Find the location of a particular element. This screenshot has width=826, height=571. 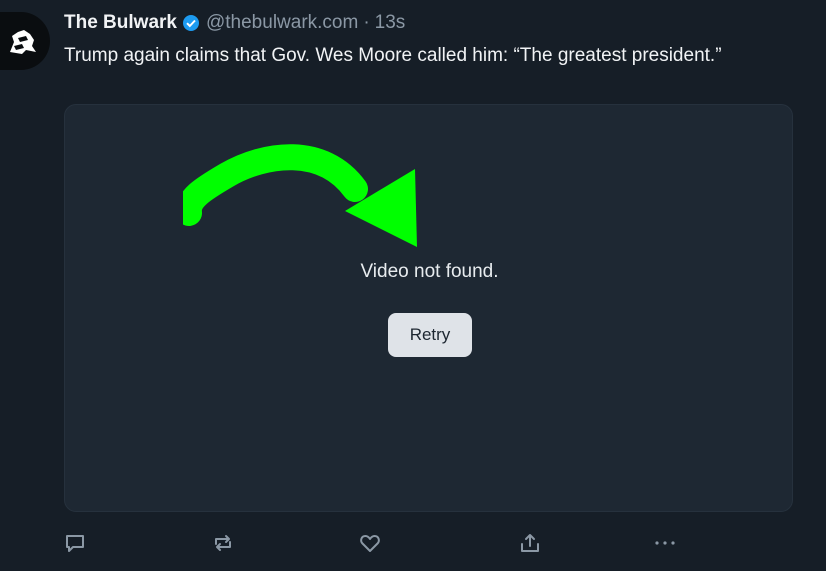

post-header: The Bulwark @thebulwark.com · 13s is located at coordinates (234, 23).